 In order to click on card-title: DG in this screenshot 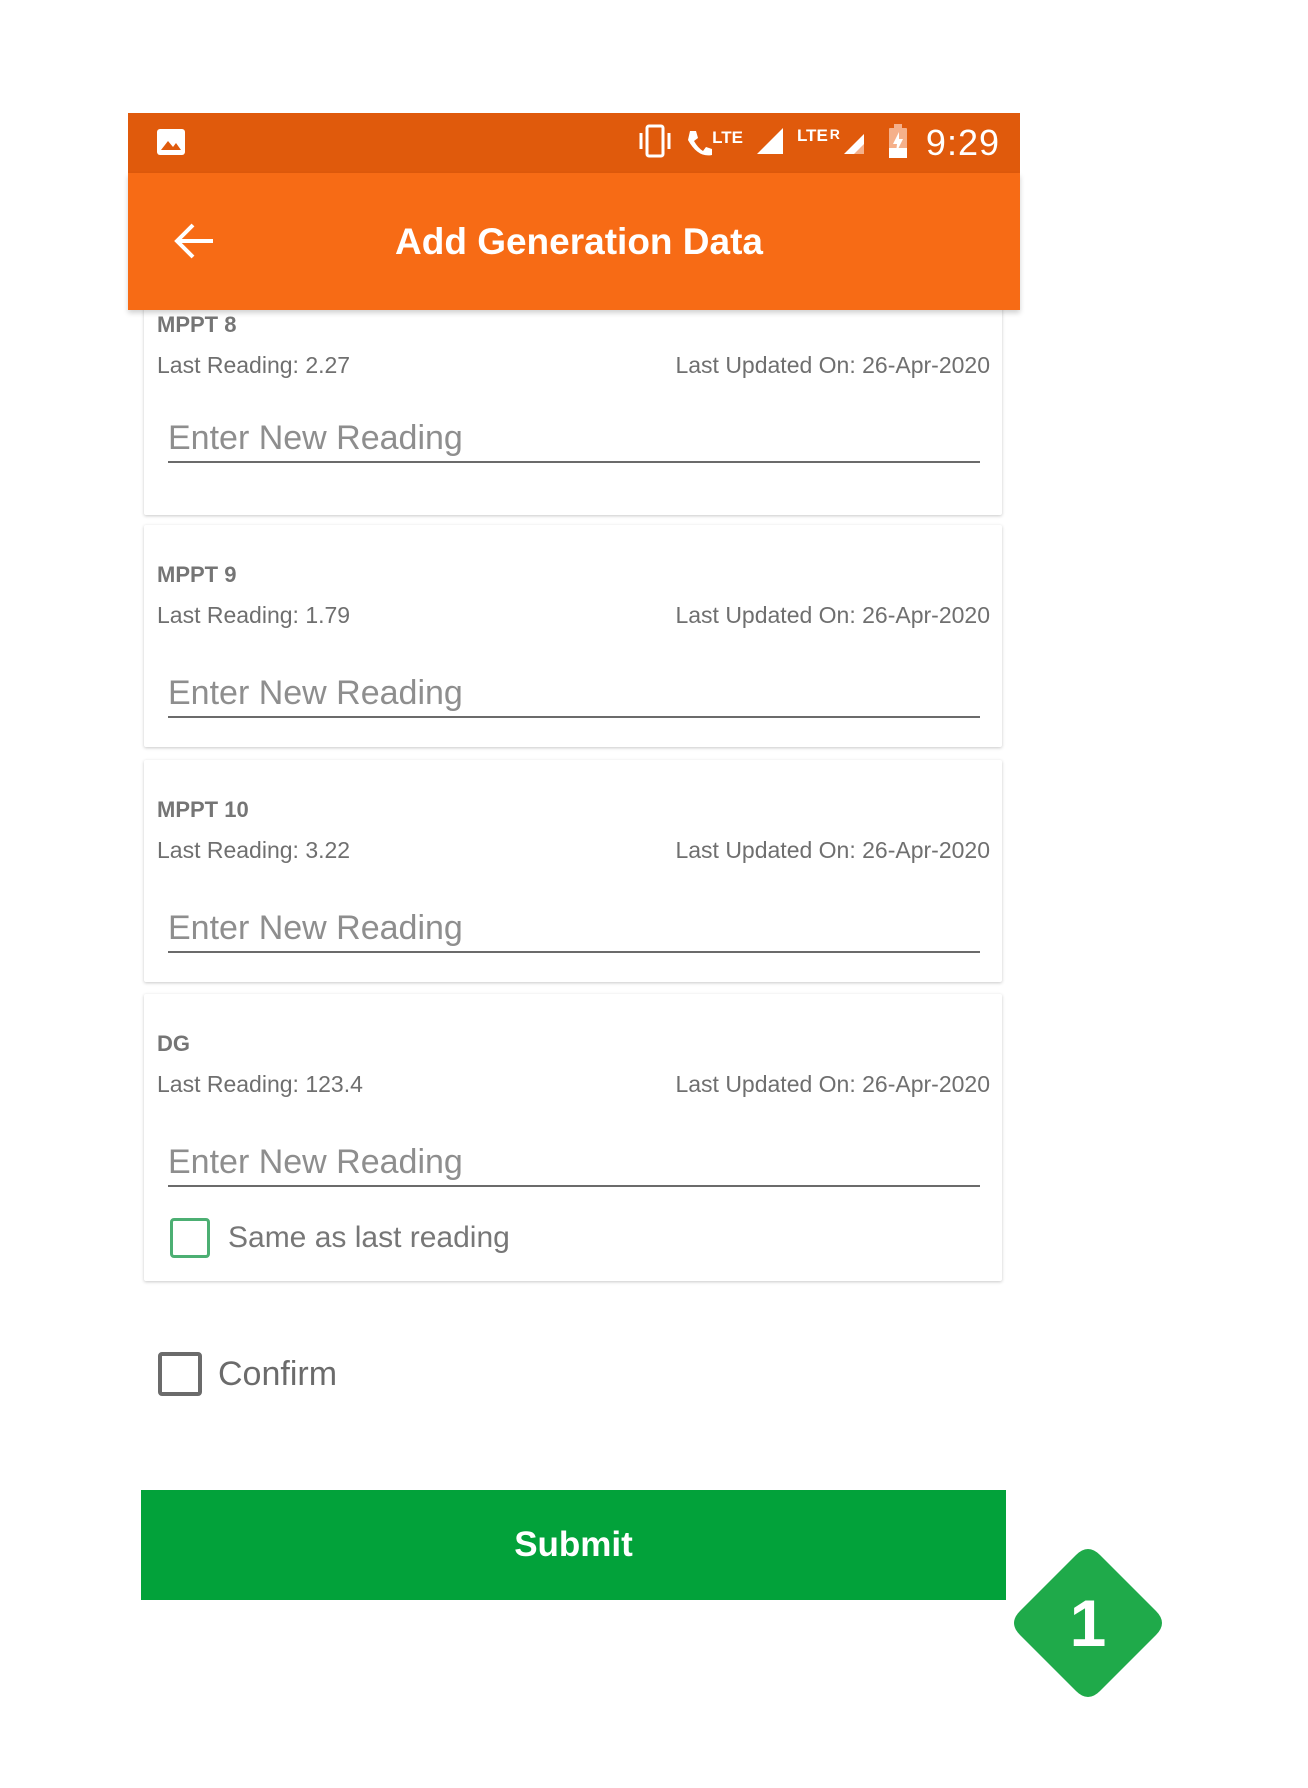, I will do `click(173, 1043)`.